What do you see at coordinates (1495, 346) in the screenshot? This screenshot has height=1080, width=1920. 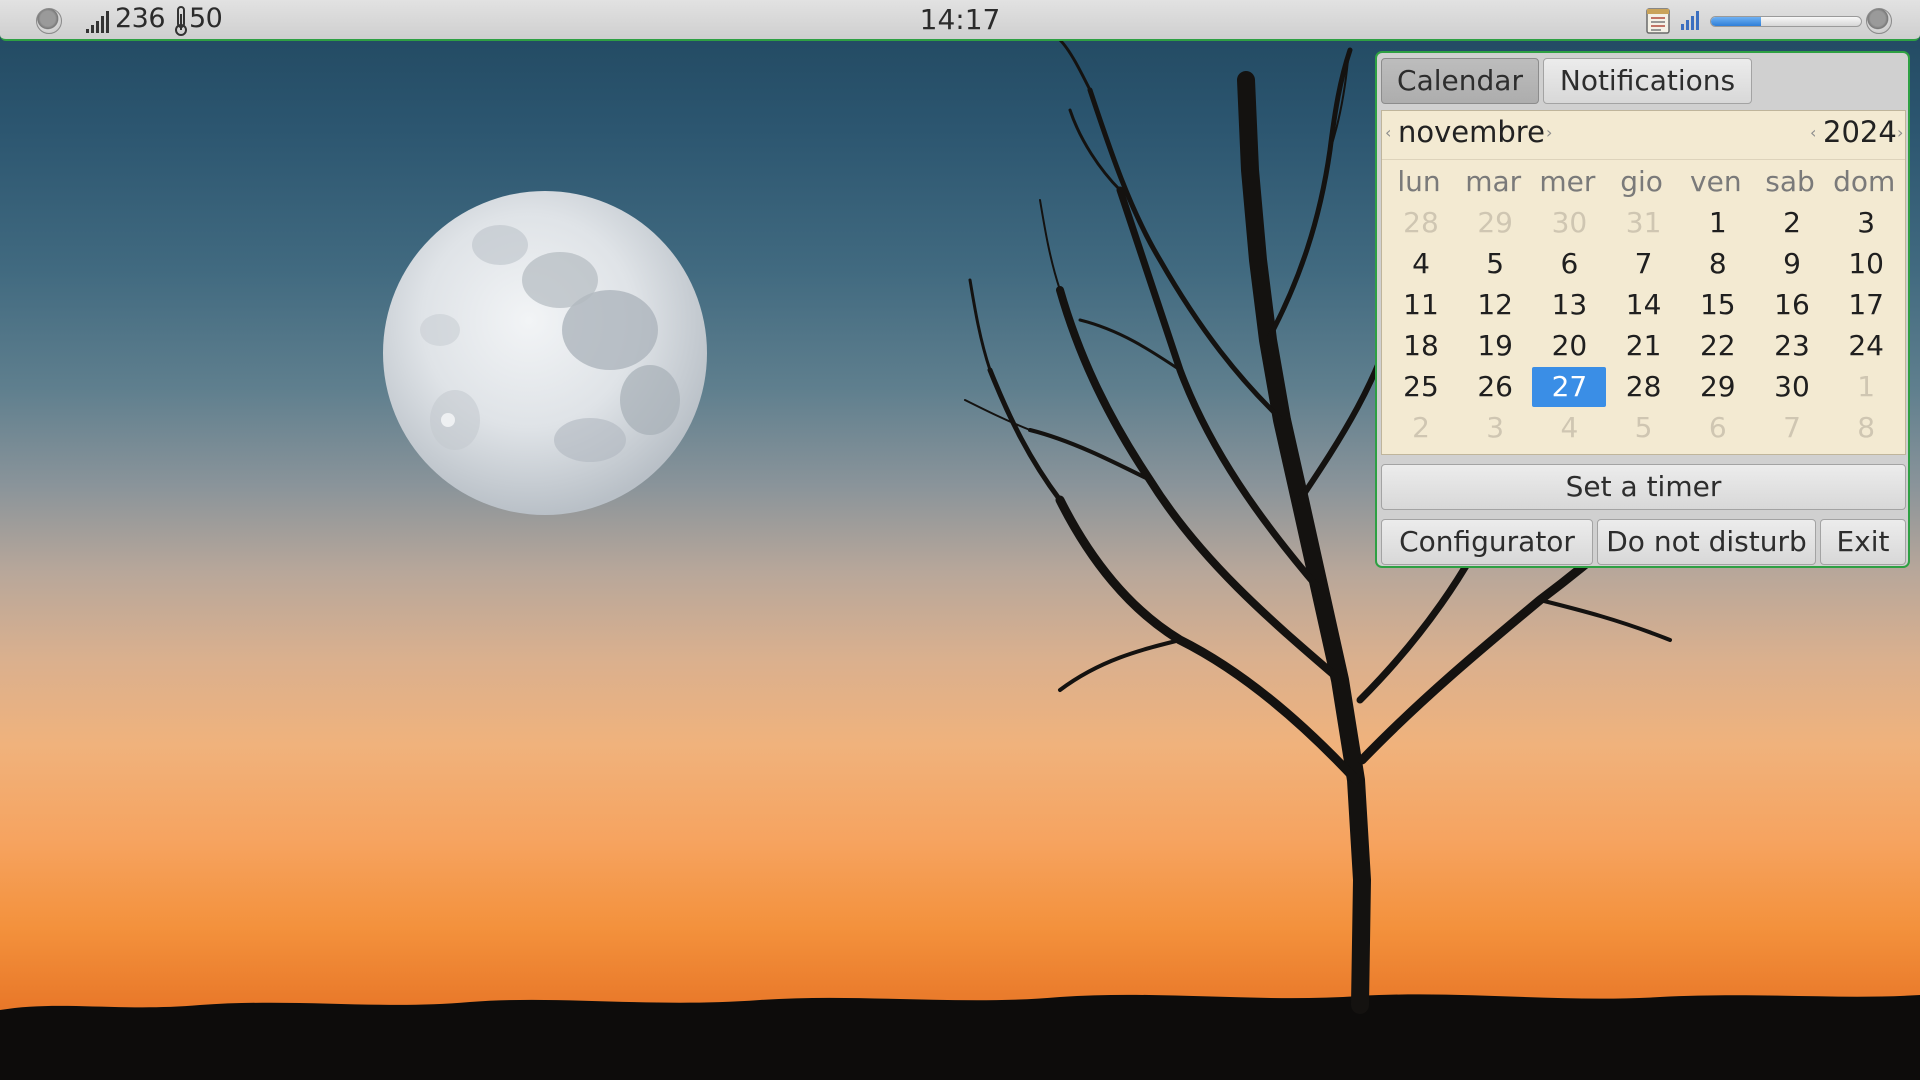 I see `calendar-day: 19` at bounding box center [1495, 346].